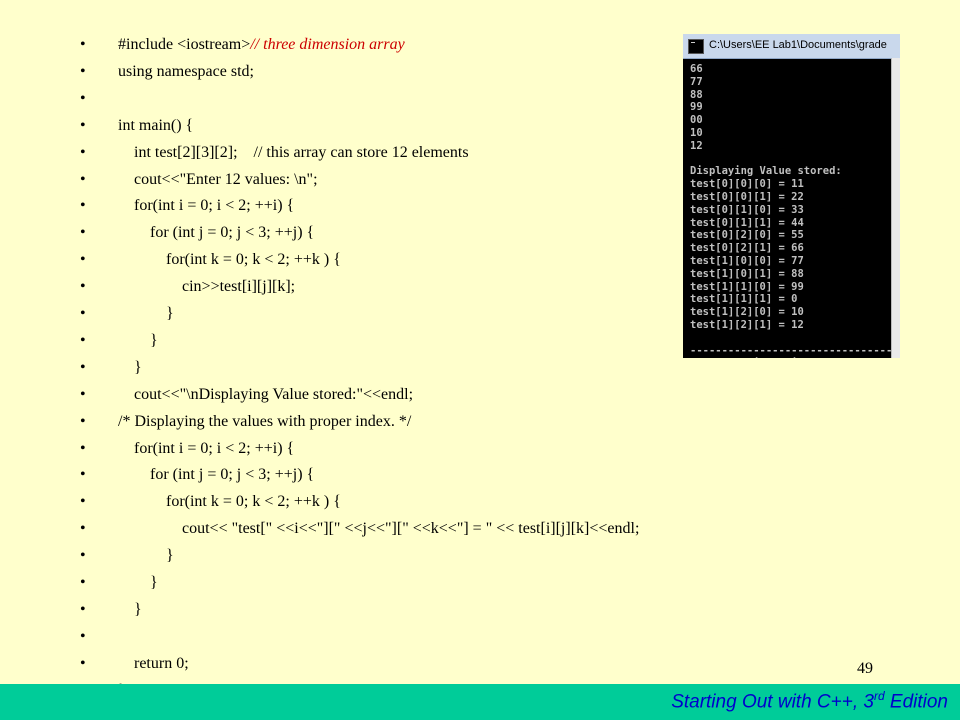 This screenshot has height=720, width=960. I want to click on console-titlebar: C:\Users\EE Lab1\Documents\grade, so click(791, 46).